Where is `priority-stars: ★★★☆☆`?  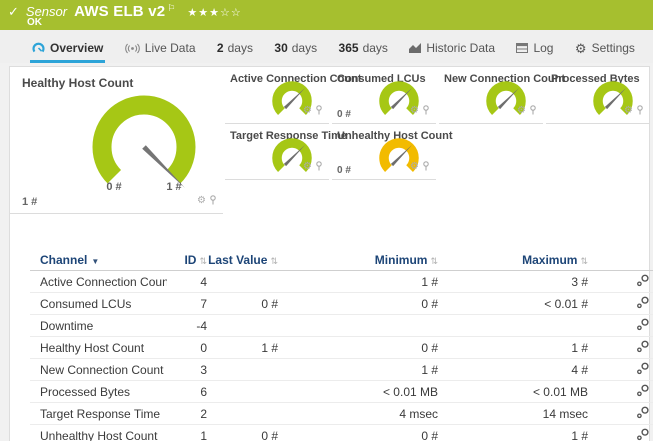 priority-stars: ★★★☆☆ is located at coordinates (214, 12).